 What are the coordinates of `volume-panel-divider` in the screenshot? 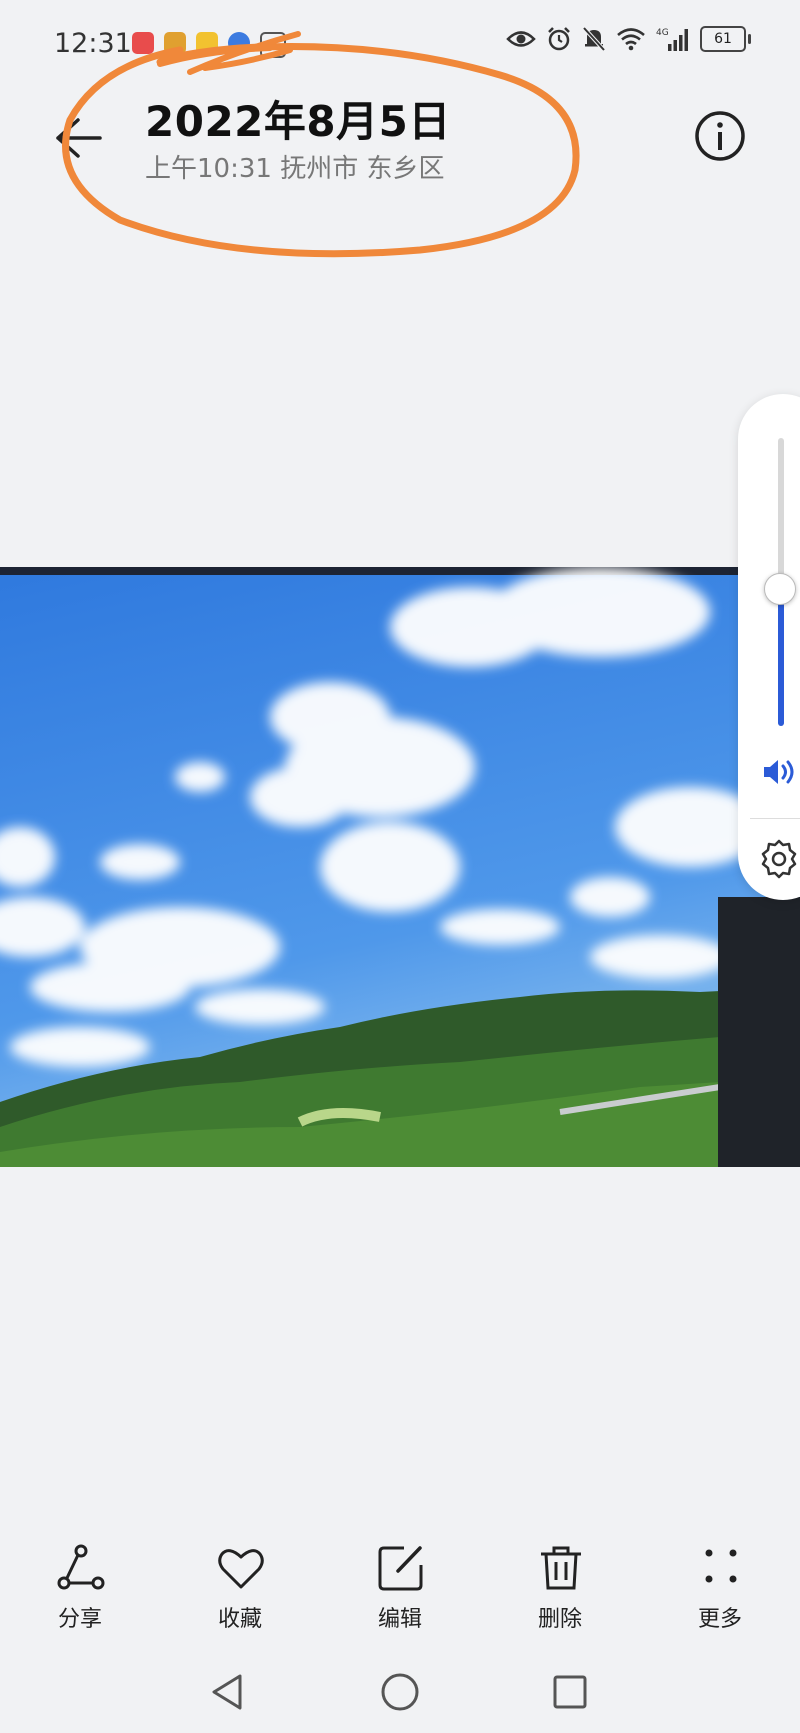 It's located at (775, 818).